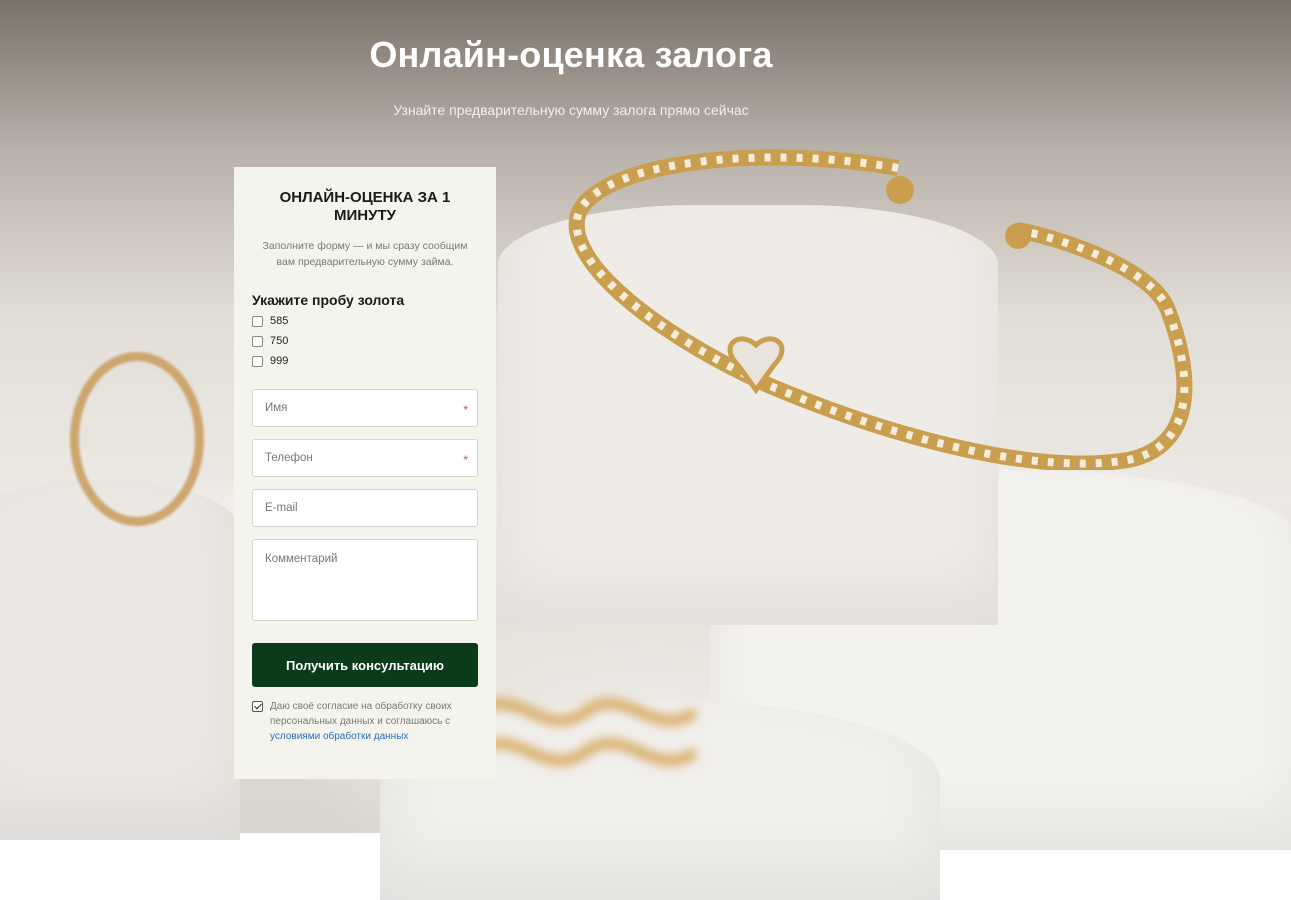  I want to click on phone-placeholder: Телефон, so click(289, 458).